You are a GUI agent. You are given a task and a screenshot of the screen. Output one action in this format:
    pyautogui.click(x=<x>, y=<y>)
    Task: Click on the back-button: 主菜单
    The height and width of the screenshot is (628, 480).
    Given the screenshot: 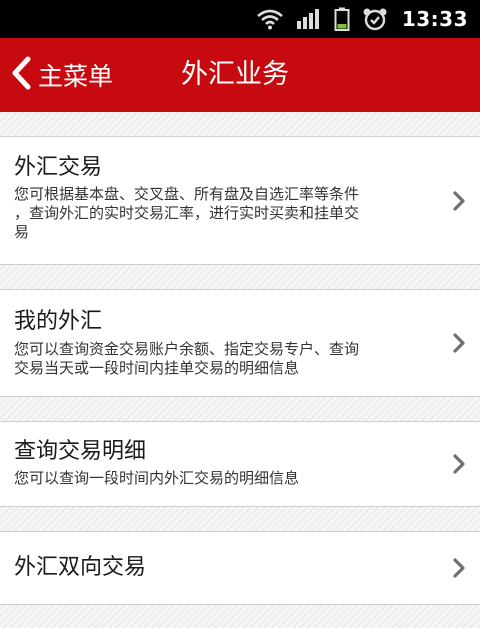 What is the action you would take?
    pyautogui.click(x=61, y=75)
    